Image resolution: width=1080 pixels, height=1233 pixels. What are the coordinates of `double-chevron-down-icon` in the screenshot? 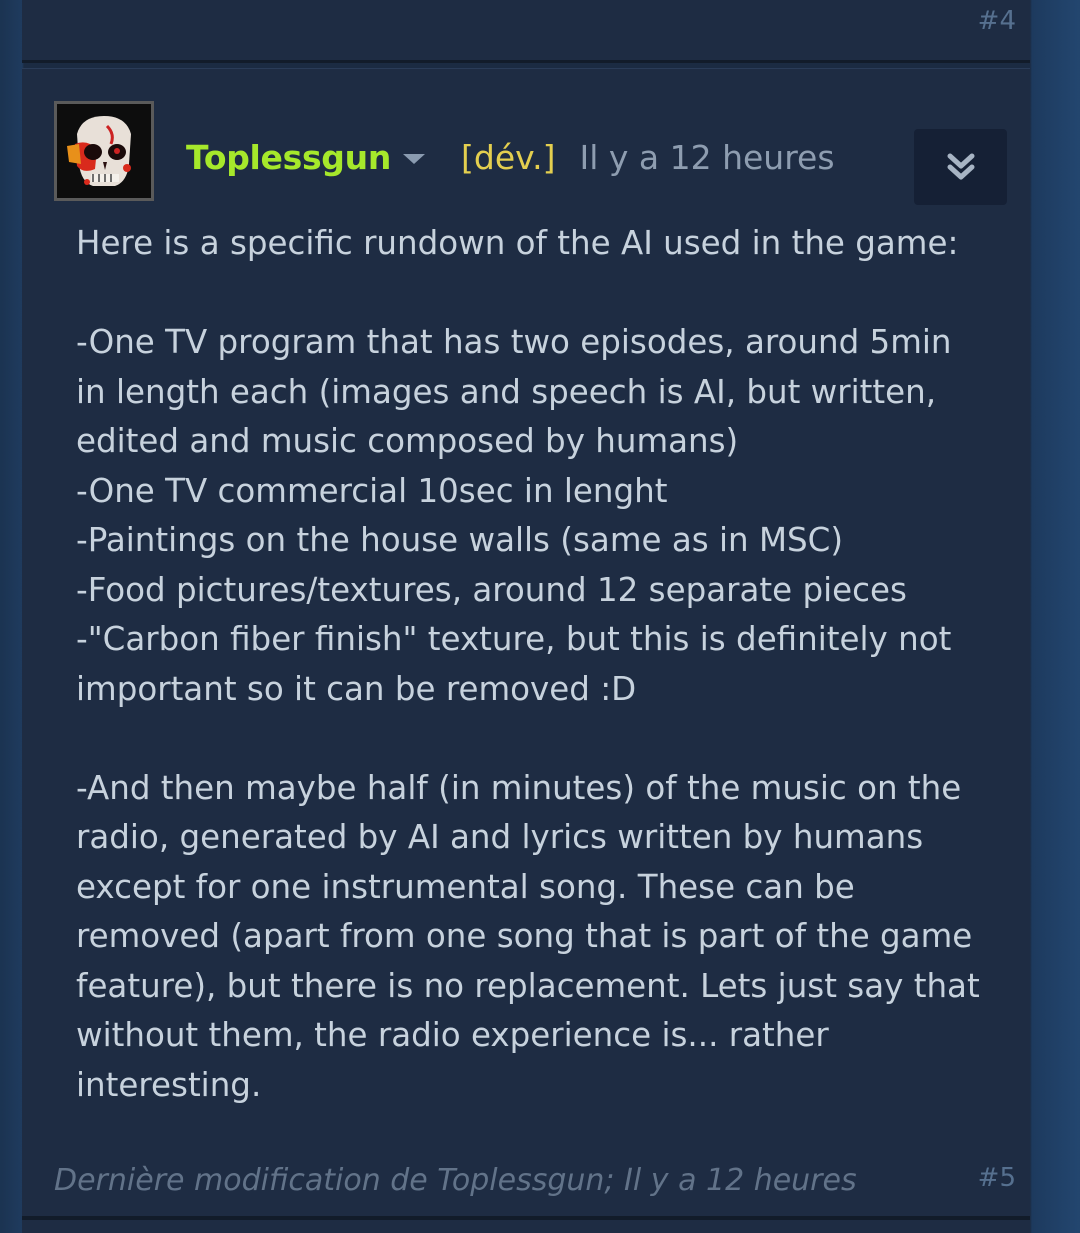 It's located at (960, 166).